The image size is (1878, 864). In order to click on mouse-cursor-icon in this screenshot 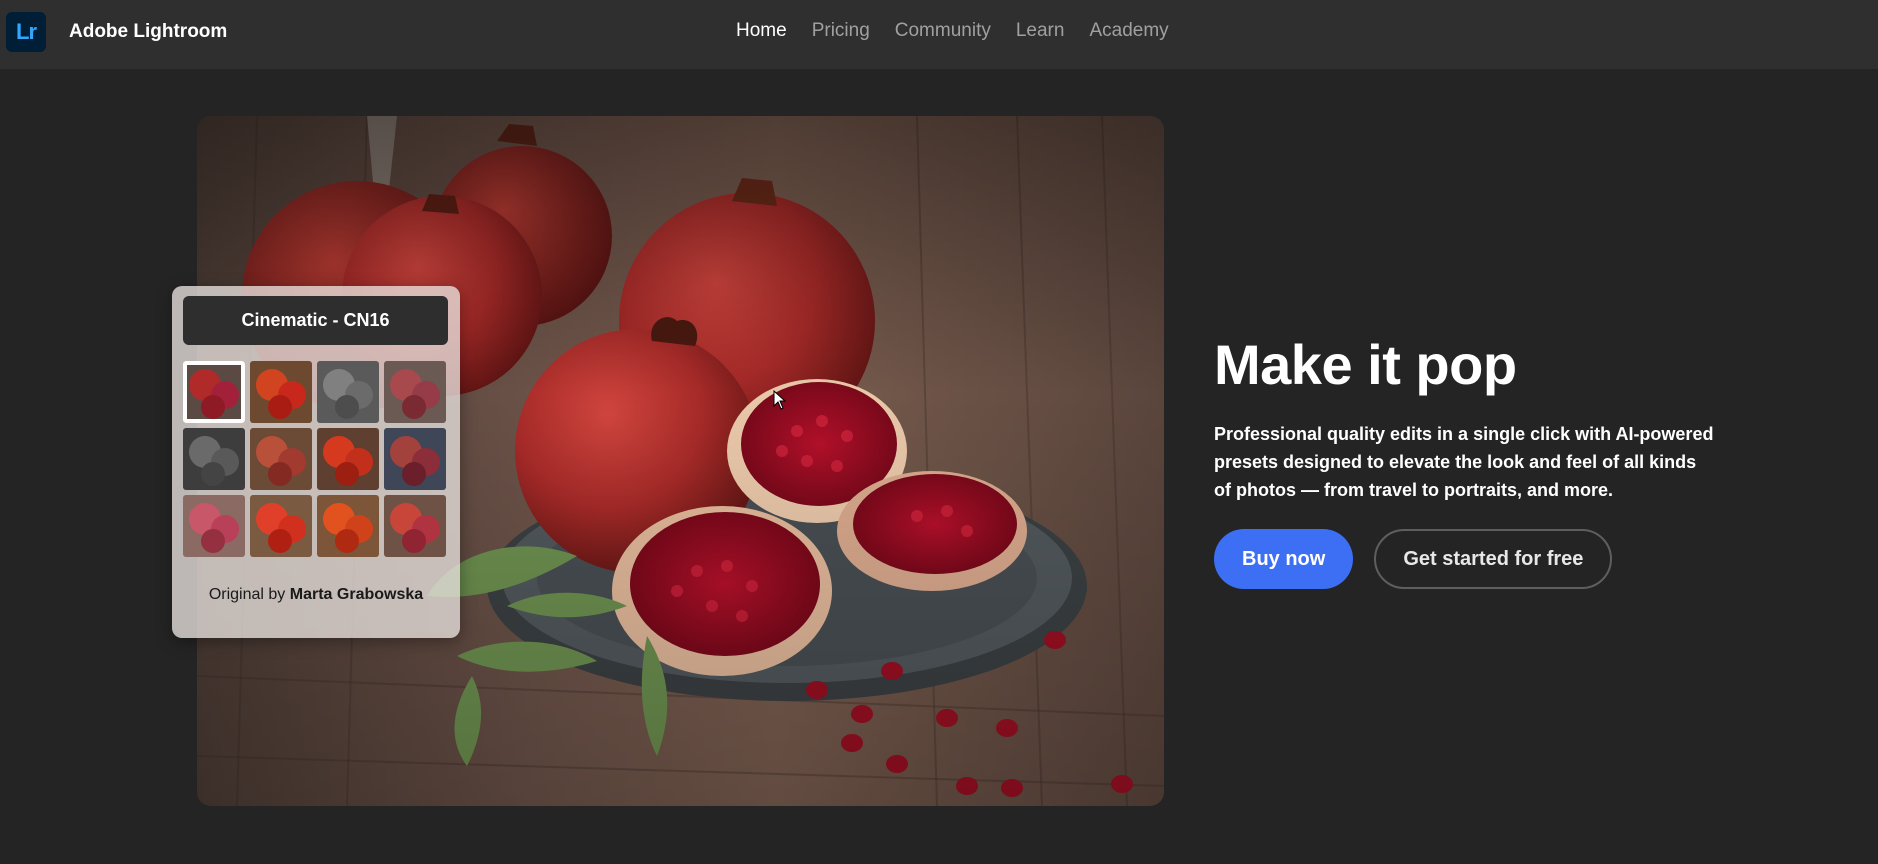, I will do `click(780, 402)`.